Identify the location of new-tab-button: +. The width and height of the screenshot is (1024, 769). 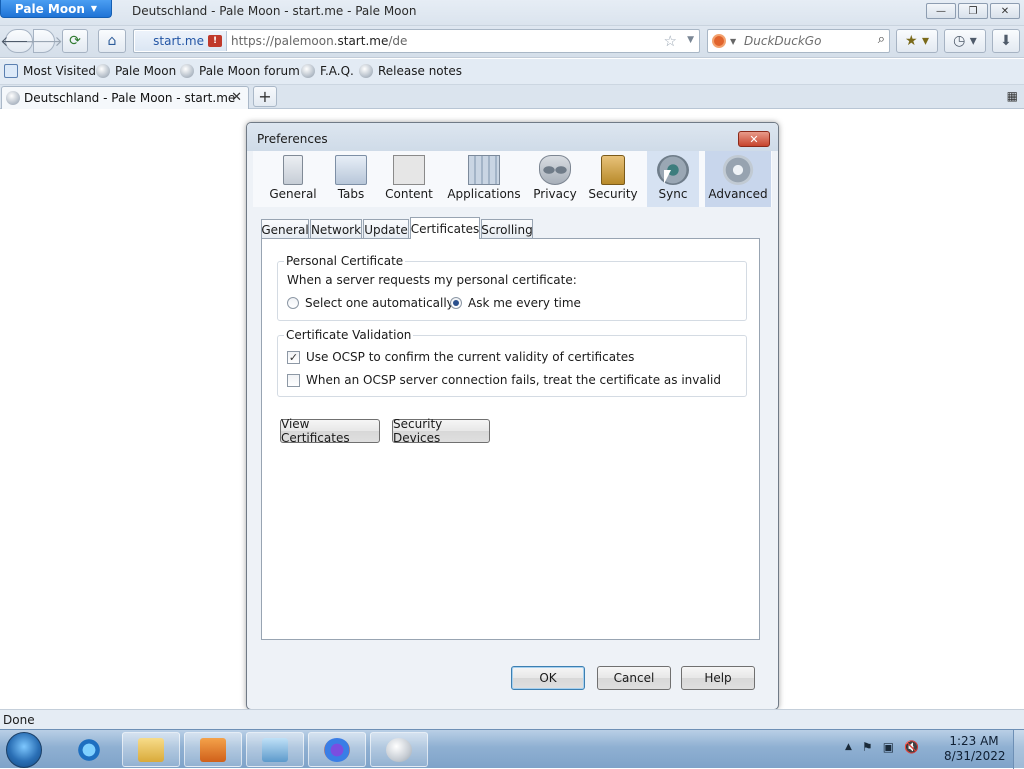
(265, 96).